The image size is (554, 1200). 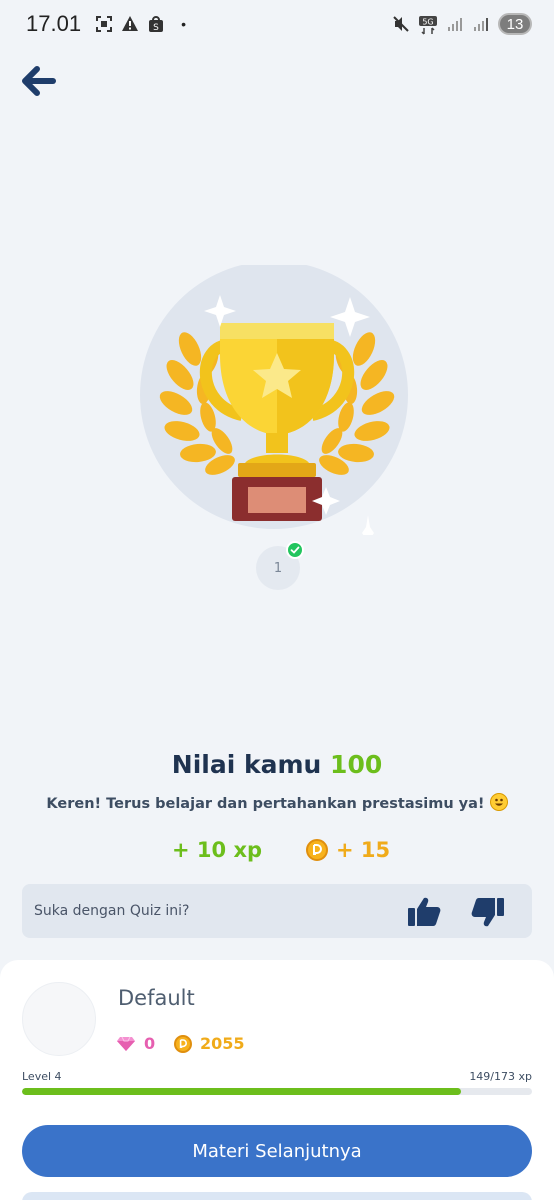 What do you see at coordinates (130, 24) in the screenshot?
I see `warning-icon` at bounding box center [130, 24].